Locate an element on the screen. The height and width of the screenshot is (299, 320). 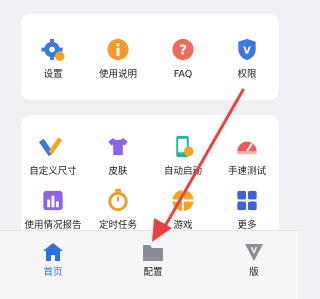
gear-icon is located at coordinates (53, 50).